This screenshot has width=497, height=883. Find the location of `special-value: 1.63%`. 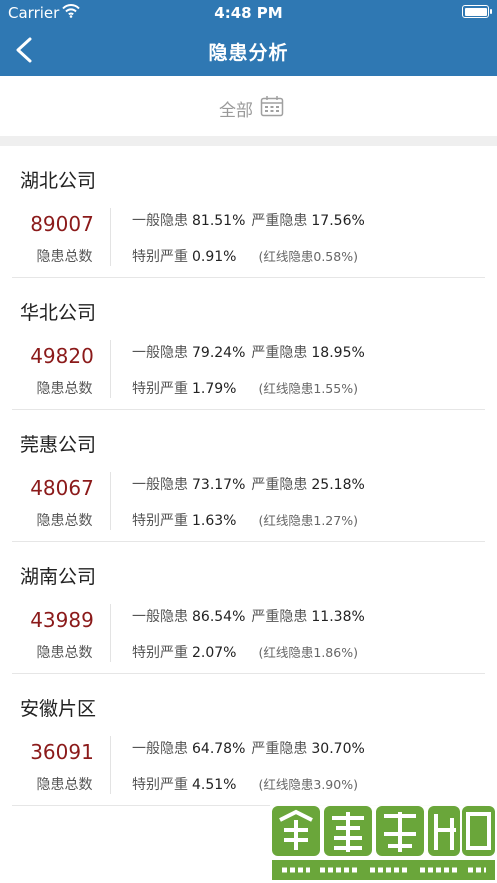

special-value: 1.63% is located at coordinates (214, 521).